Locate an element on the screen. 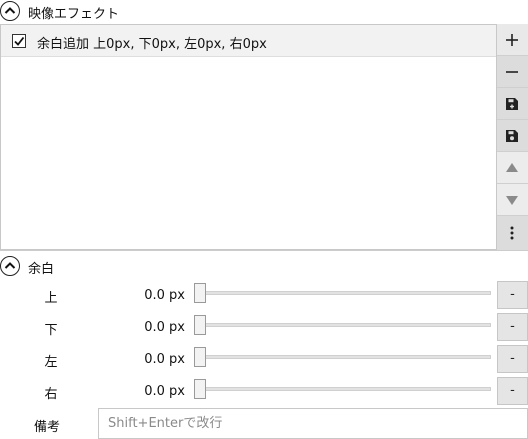  effect-enabled-checkbox is located at coordinates (19, 41).